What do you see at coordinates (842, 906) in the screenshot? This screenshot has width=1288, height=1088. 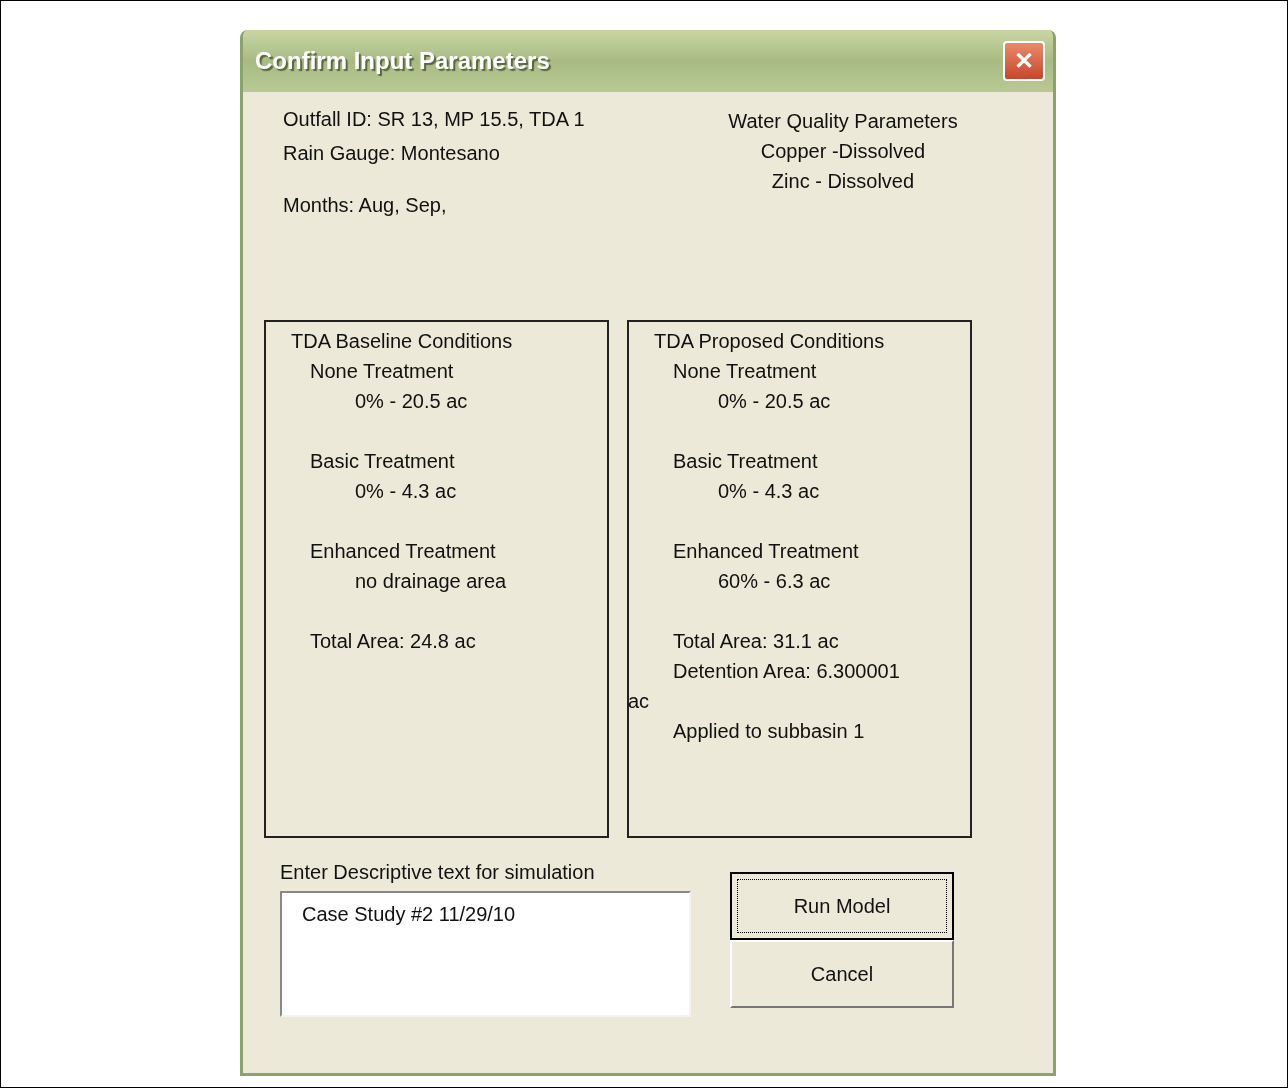 I see `dialog-button: Run Model` at bounding box center [842, 906].